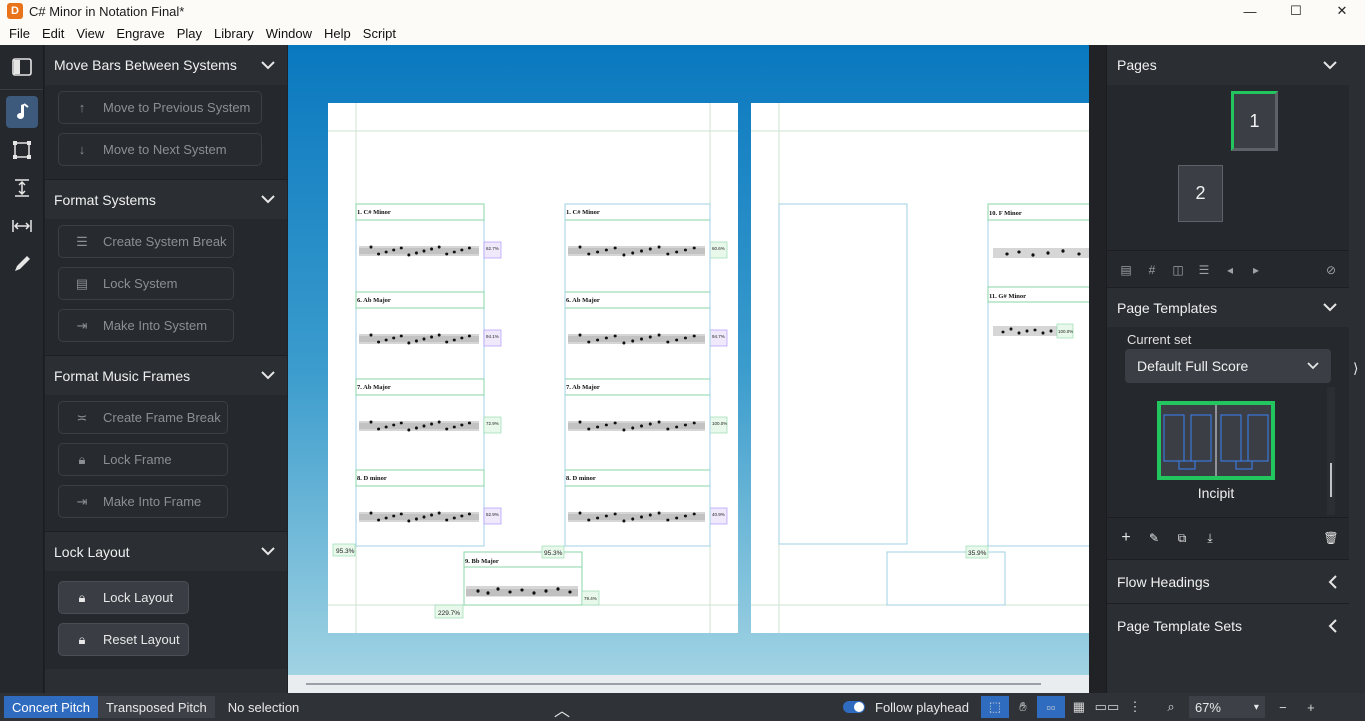  What do you see at coordinates (22, 150) in the screenshot?
I see `frame-editing-icon` at bounding box center [22, 150].